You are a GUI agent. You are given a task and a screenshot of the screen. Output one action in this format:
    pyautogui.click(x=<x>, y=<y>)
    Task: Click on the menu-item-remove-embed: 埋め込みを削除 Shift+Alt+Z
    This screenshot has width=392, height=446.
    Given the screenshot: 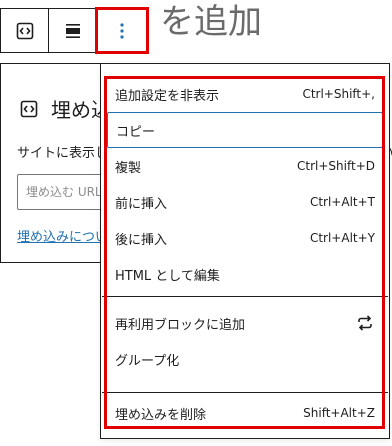 What is the action you would take?
    pyautogui.click(x=245, y=413)
    